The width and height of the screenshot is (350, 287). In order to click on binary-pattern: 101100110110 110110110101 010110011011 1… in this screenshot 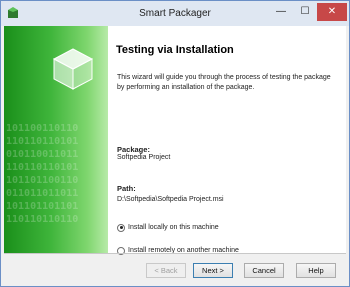, I will do `click(42, 174)`.